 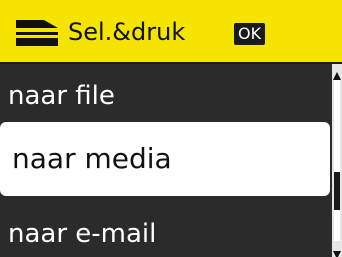 I want to click on scroll-thumb, so click(x=337, y=191).